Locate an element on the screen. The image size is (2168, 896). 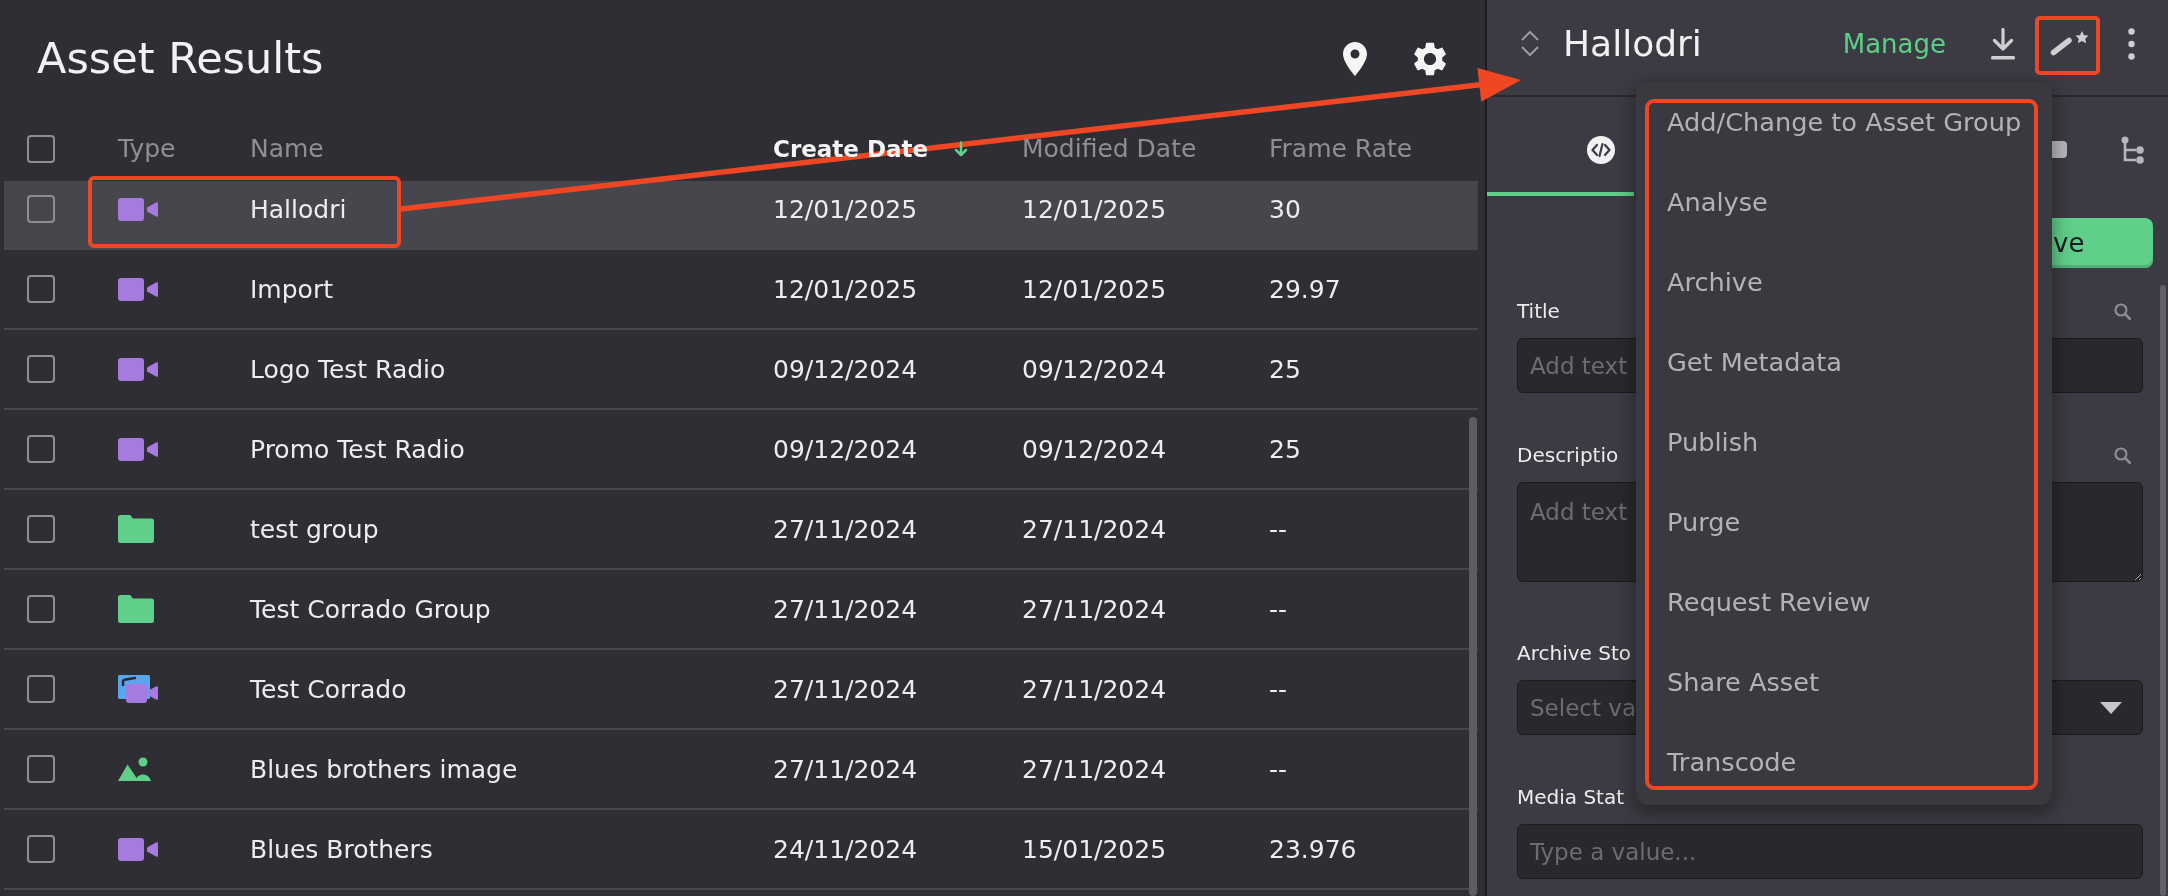
field-label: Title is located at coordinates (1538, 311).